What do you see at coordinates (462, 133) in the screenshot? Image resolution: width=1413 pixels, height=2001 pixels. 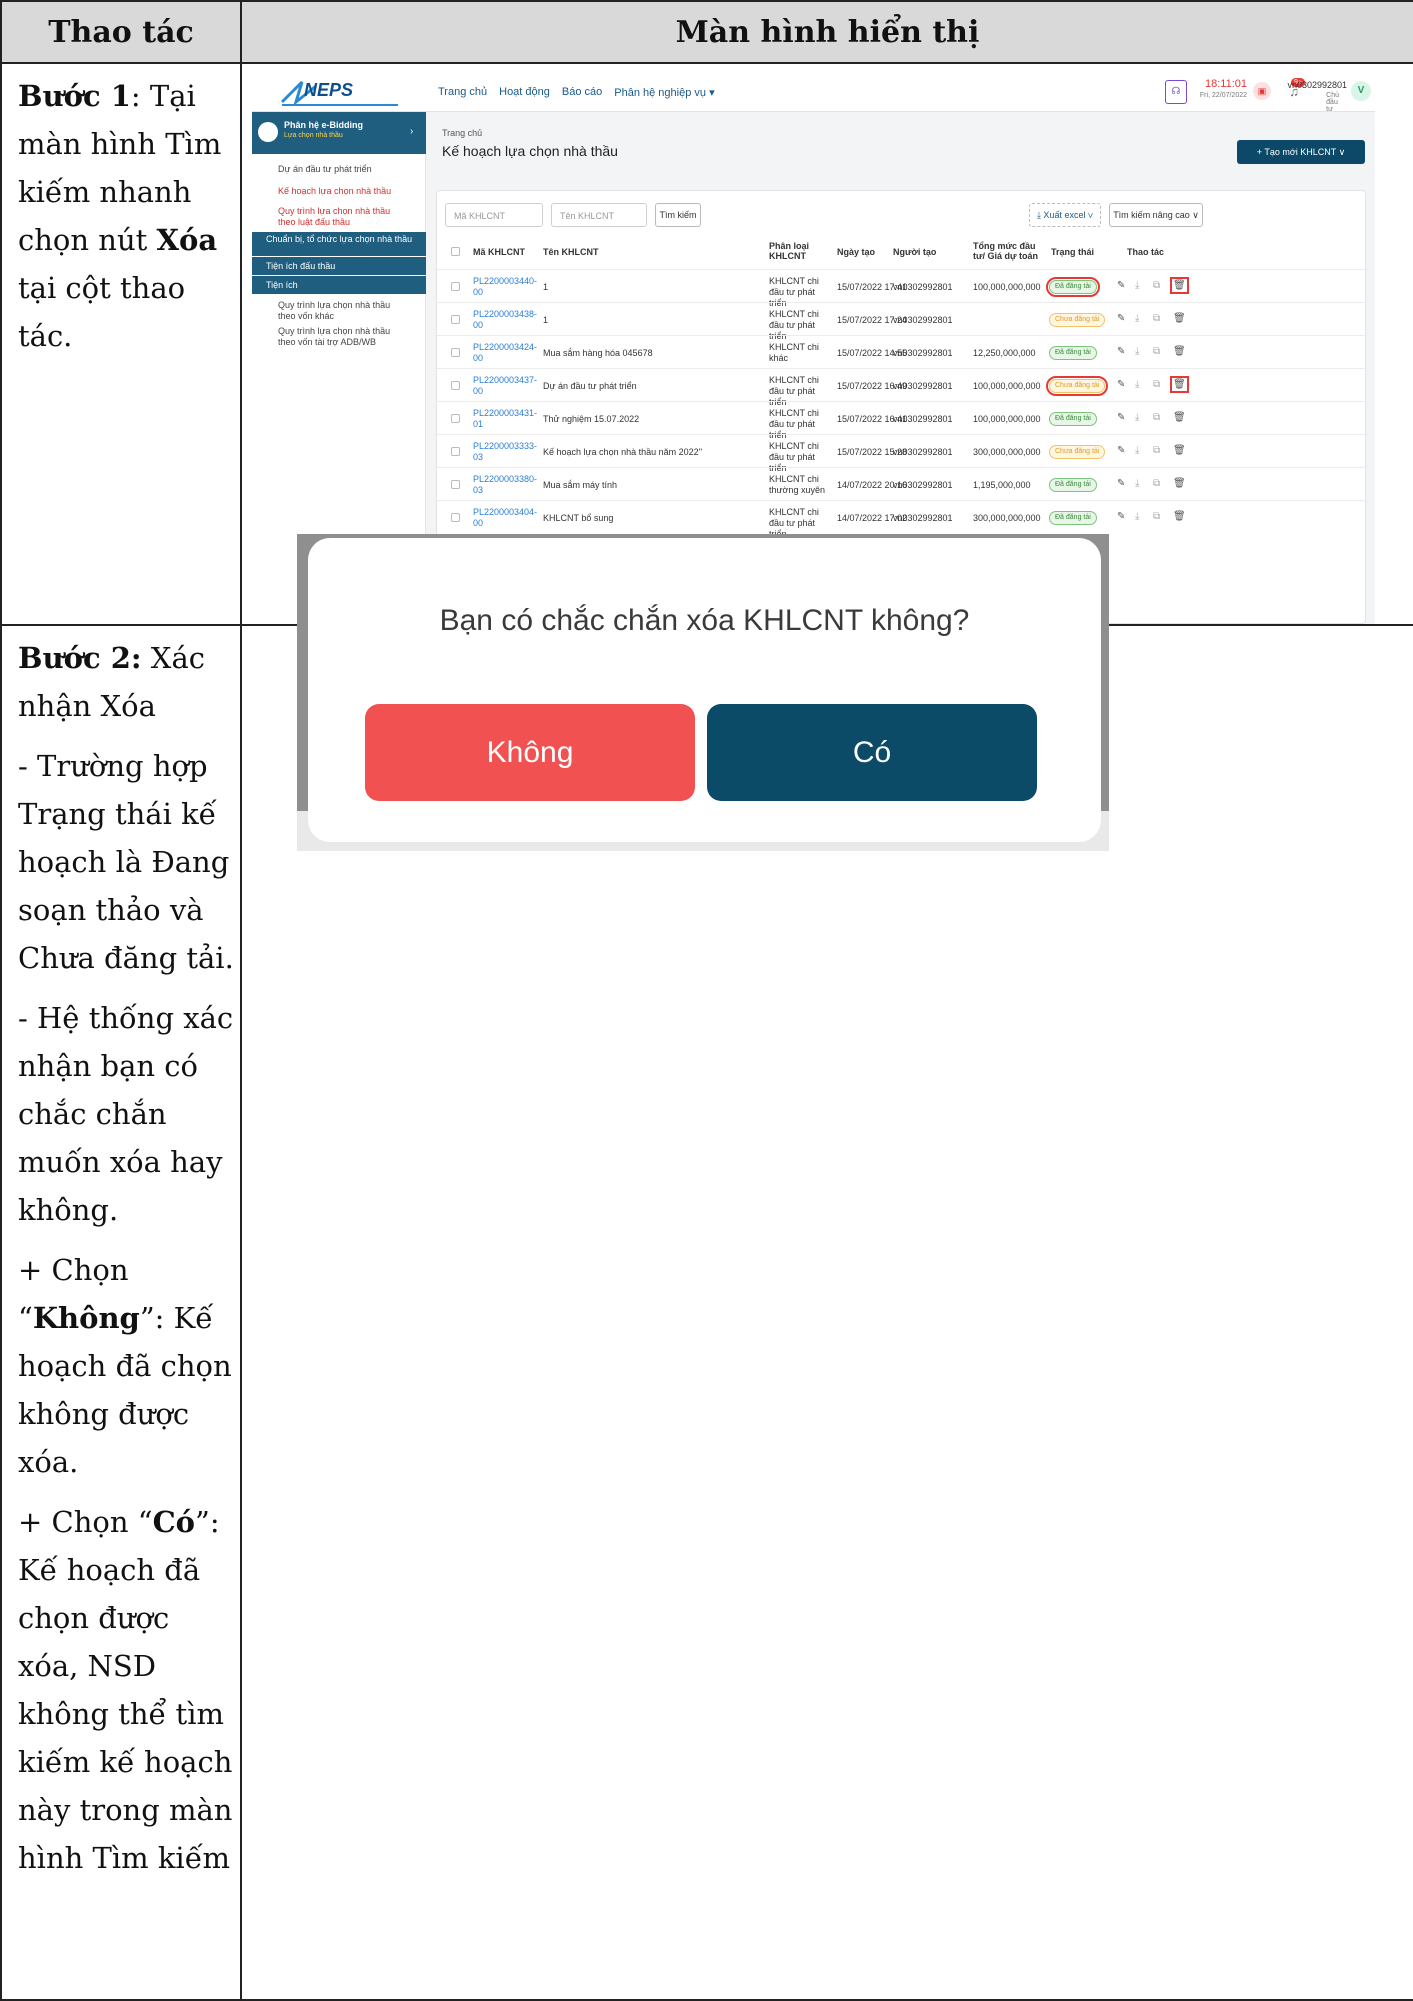 I see `breadcrumb: Trang chủ` at bounding box center [462, 133].